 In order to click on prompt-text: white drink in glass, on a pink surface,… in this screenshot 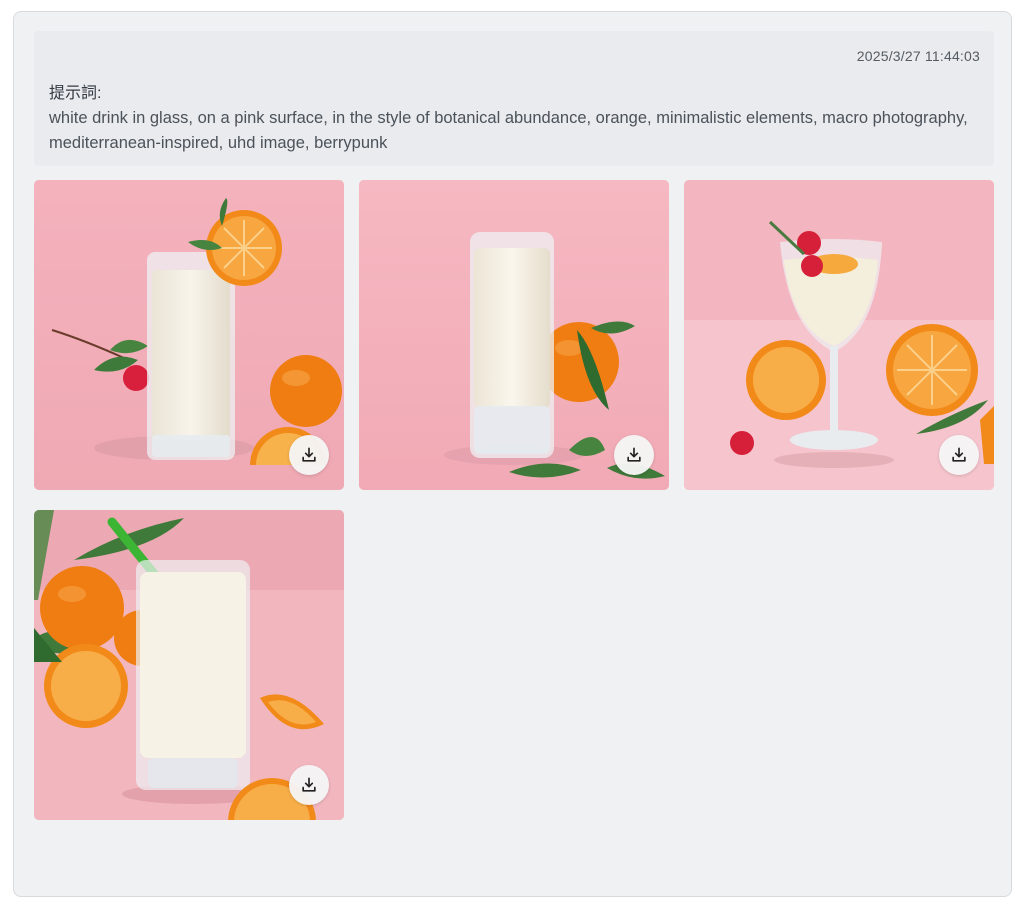, I will do `click(508, 130)`.